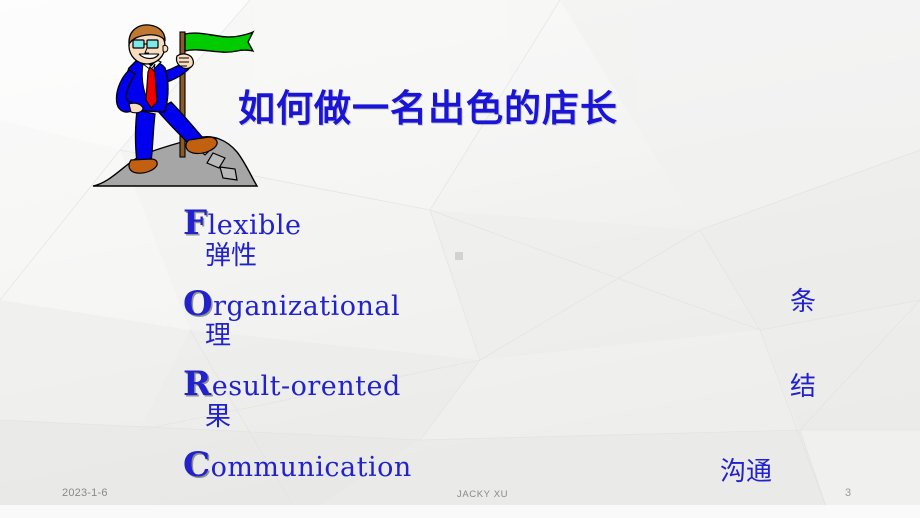  What do you see at coordinates (311, 467) in the screenshot?
I see `list-item-rest: ommunication` at bounding box center [311, 467].